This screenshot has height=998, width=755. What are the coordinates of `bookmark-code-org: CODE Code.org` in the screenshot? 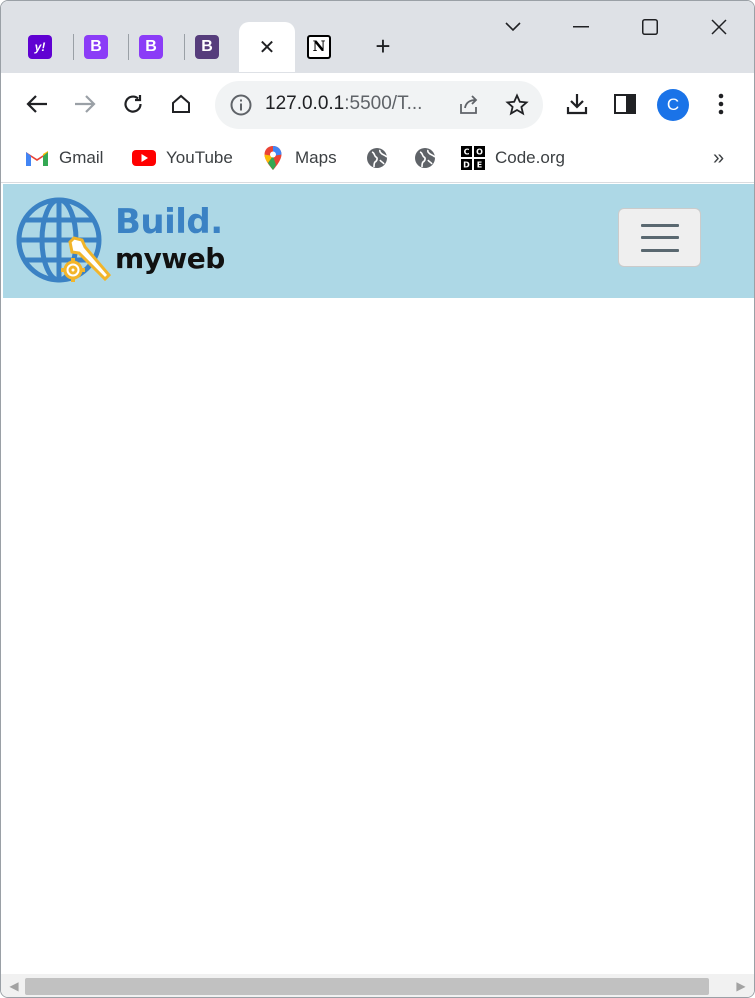 It's located at (513, 158).